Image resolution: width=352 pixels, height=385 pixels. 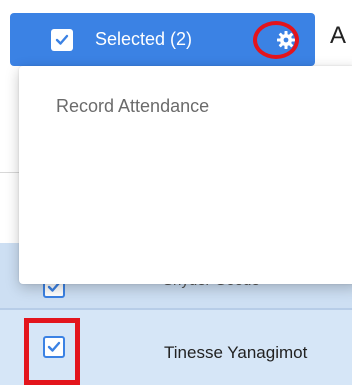 I want to click on selected-button: Selected (2), so click(x=133, y=39).